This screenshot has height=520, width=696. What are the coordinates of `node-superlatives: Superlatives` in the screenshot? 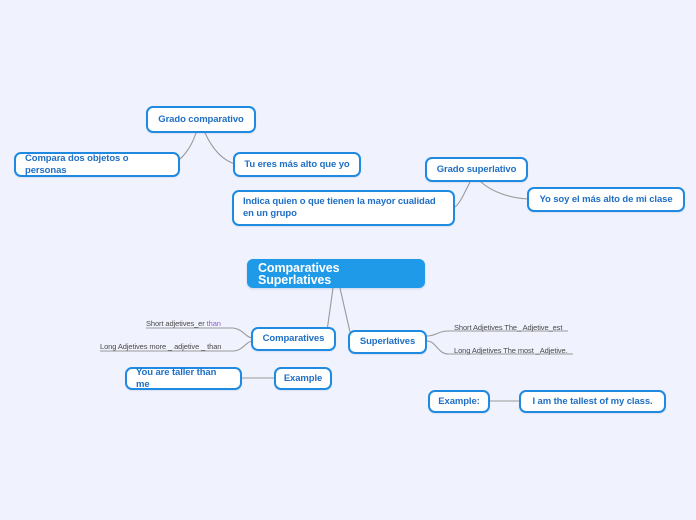 It's located at (387, 342).